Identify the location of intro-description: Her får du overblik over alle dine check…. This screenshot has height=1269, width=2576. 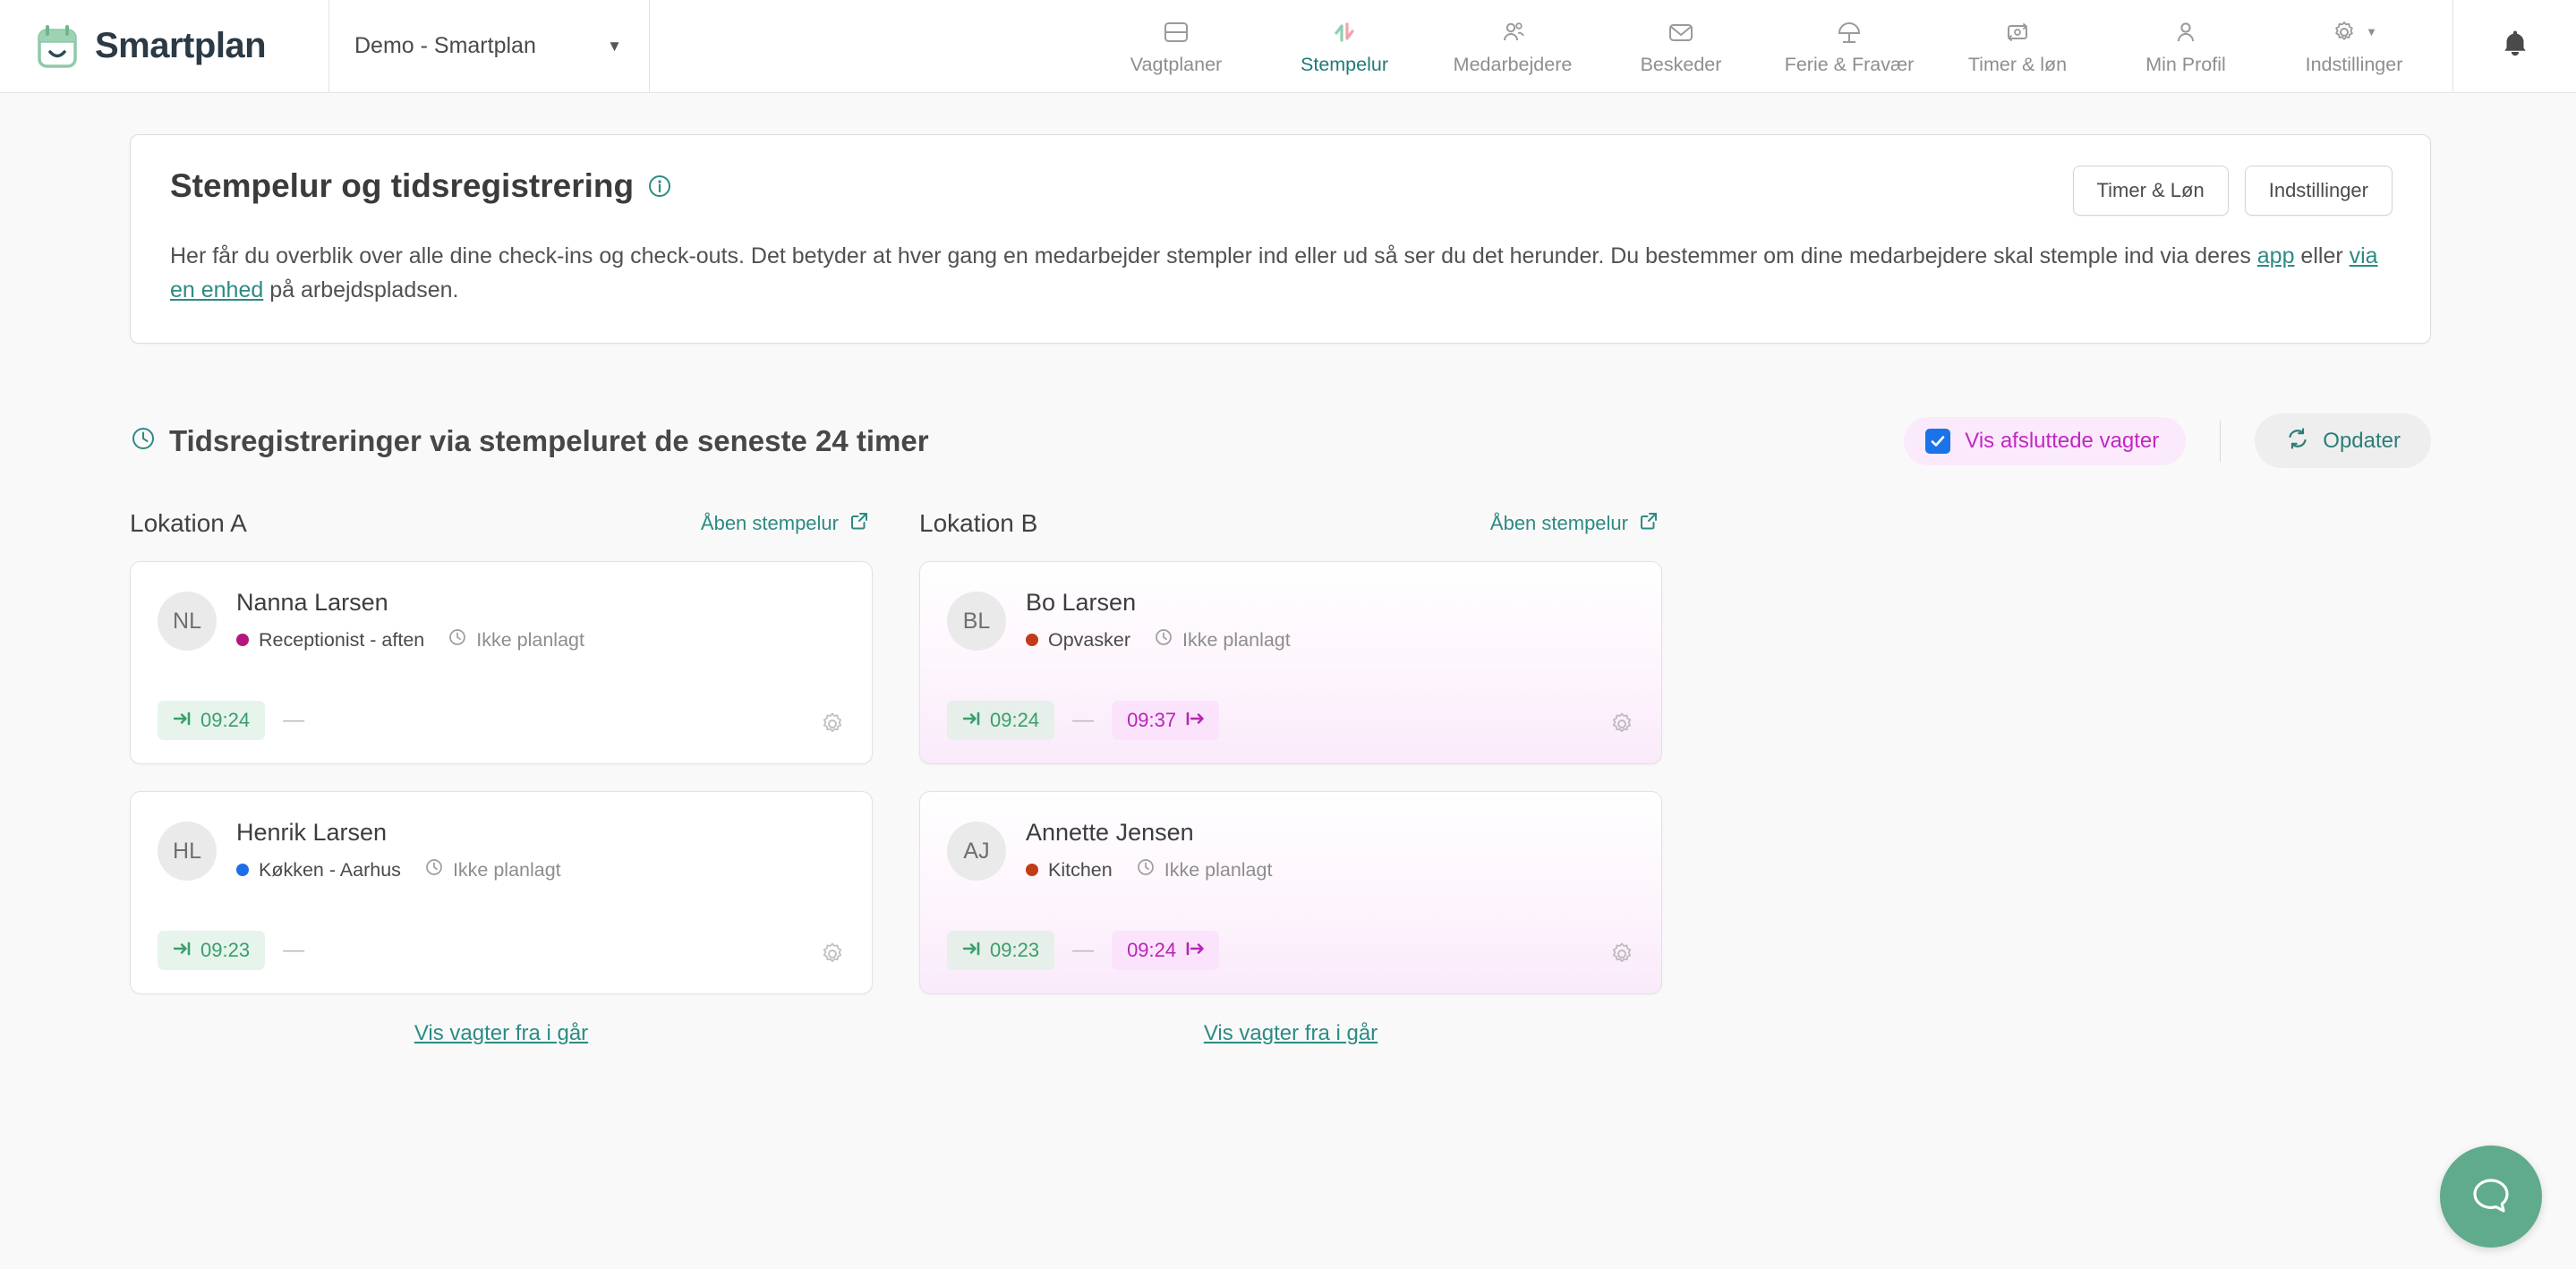
(1280, 273).